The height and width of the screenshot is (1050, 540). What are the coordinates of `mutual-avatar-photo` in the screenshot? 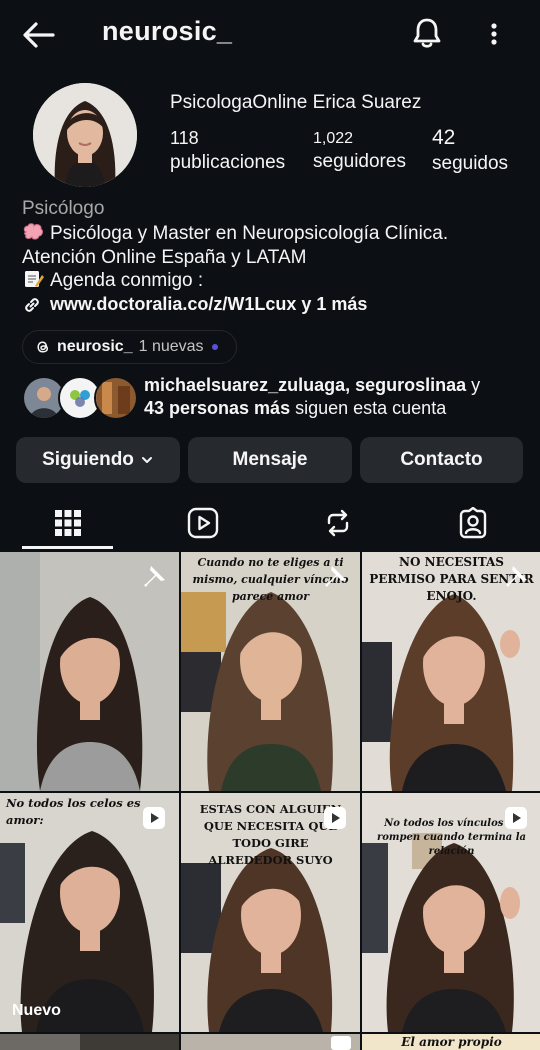 It's located at (116, 398).